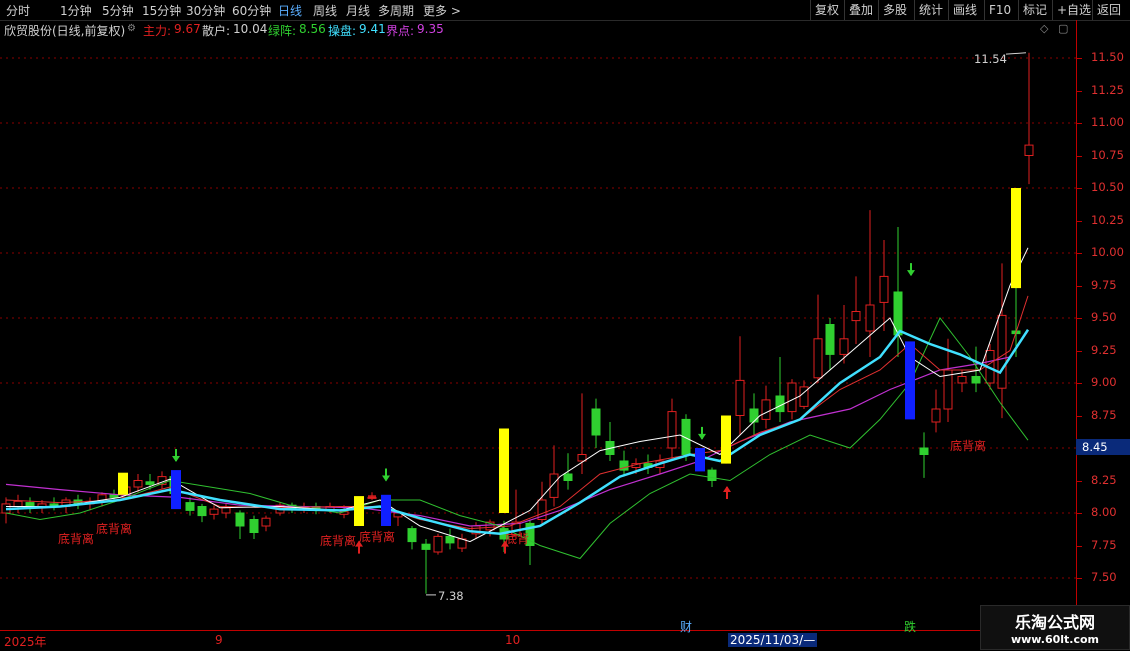 The image size is (1130, 651). What do you see at coordinates (1034, 10) in the screenshot?
I see `mark-button: 标记` at bounding box center [1034, 10].